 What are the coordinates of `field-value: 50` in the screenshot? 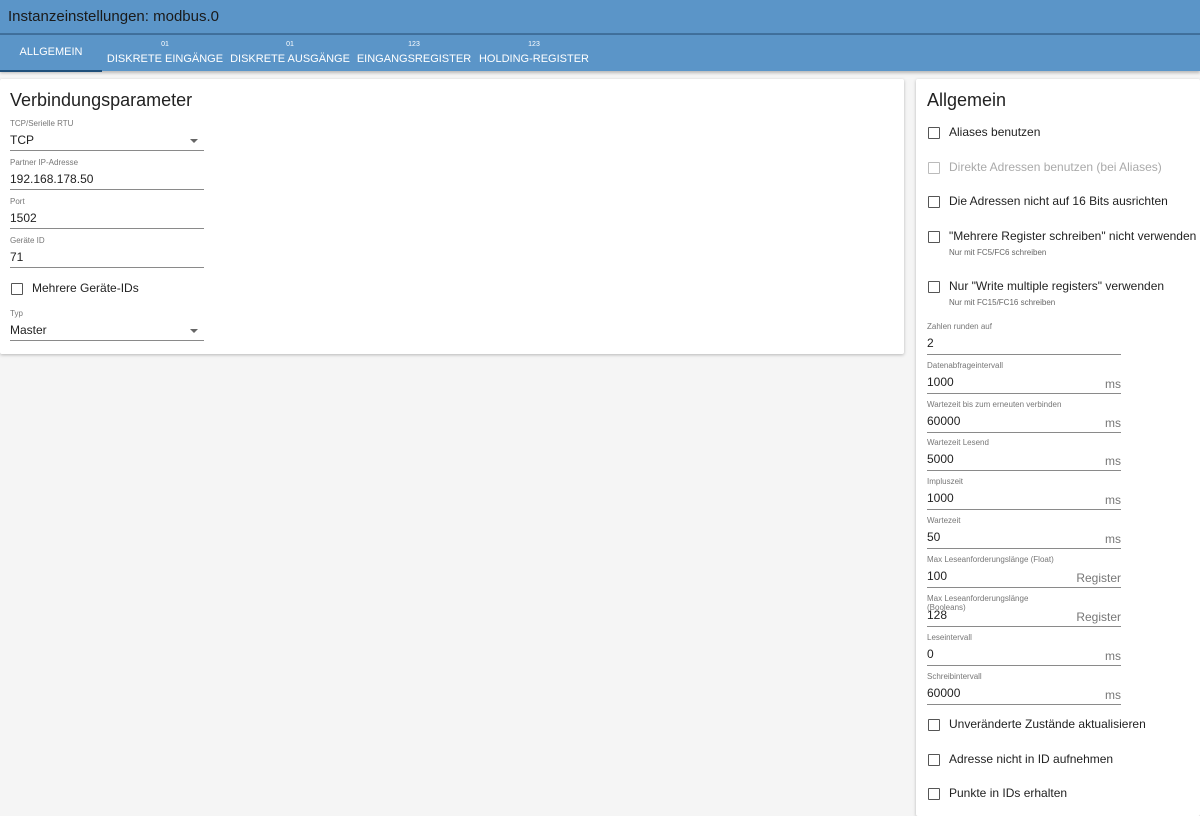 It's located at (934, 537).